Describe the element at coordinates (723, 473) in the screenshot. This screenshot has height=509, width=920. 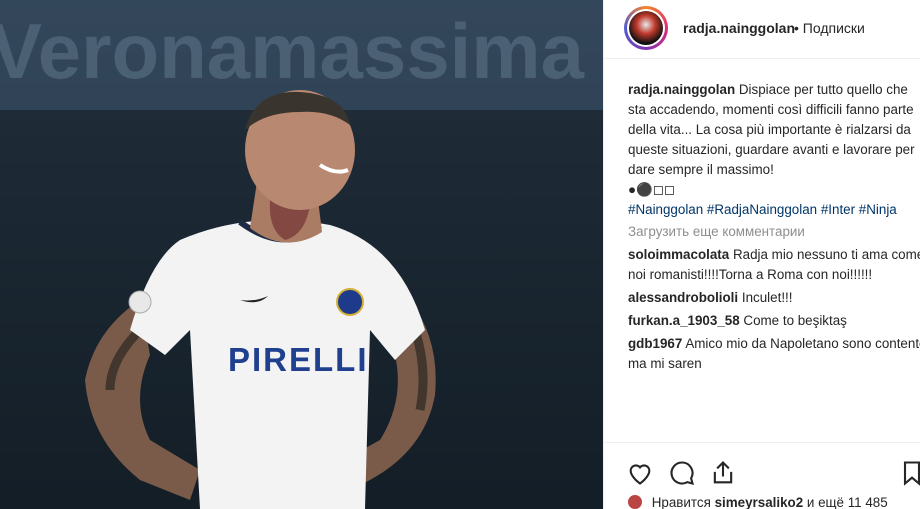
I see `share-icon` at that location.